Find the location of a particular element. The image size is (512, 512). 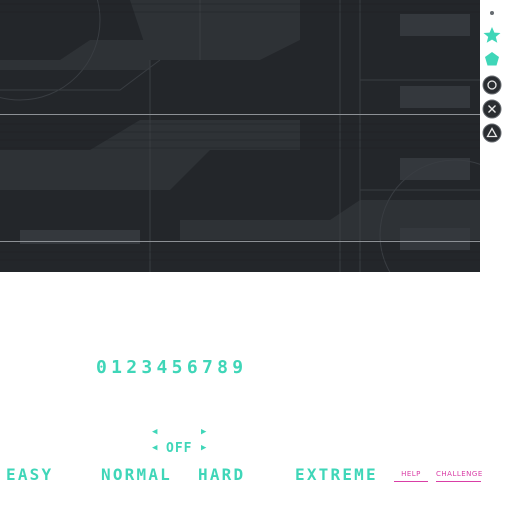

triangle-button-icon is located at coordinates (492, 133).